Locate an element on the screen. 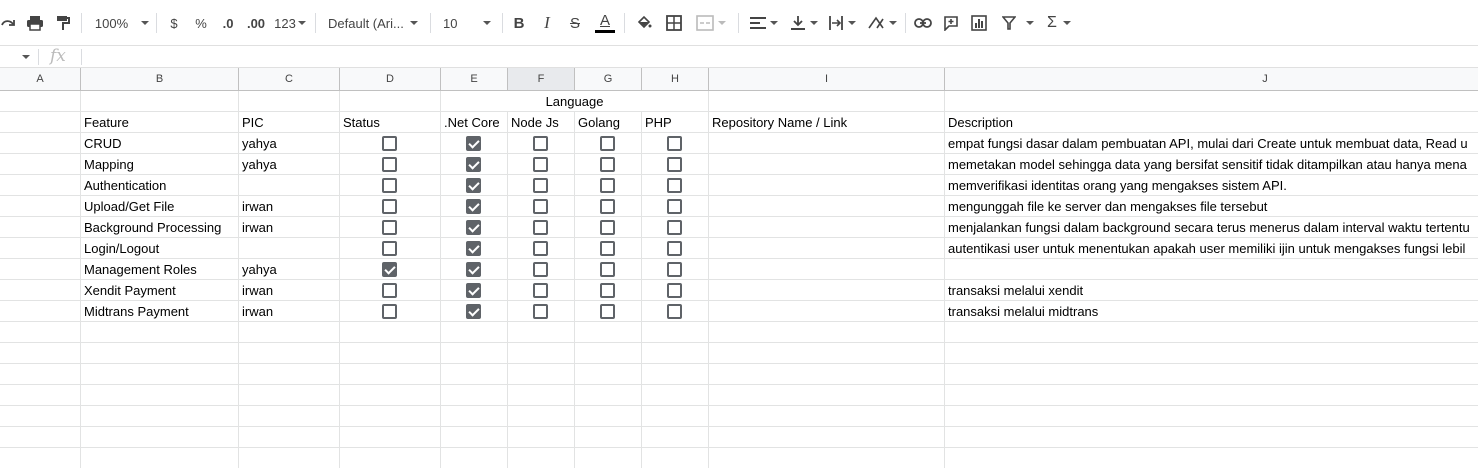 The image size is (1478, 468). redo-button is located at coordinates (8, 23).